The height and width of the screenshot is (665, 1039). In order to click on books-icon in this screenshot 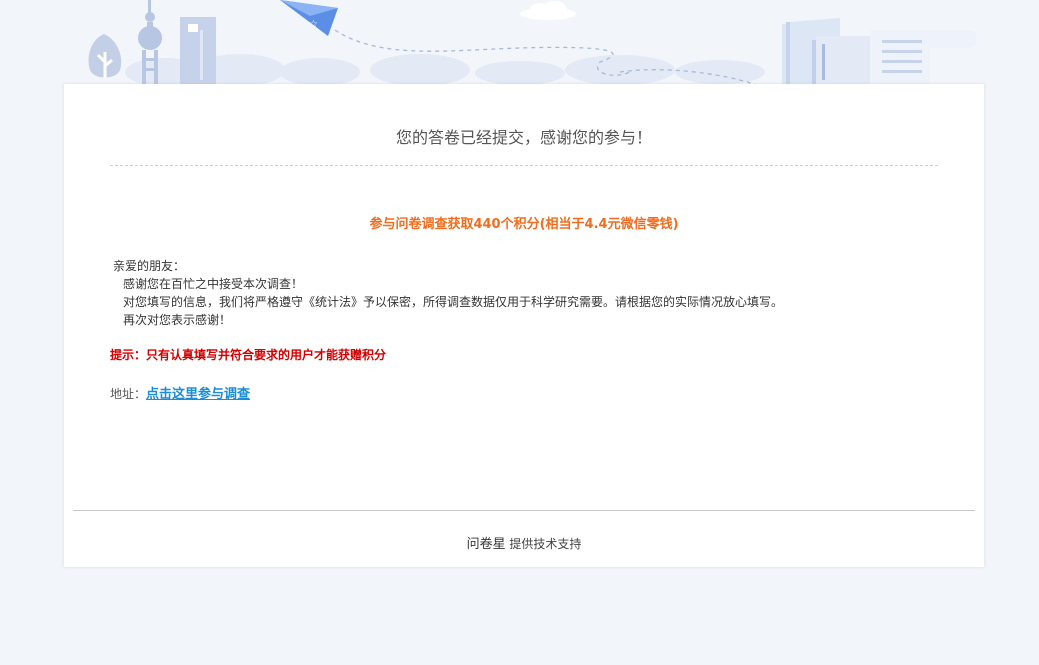, I will do `click(826, 52)`.